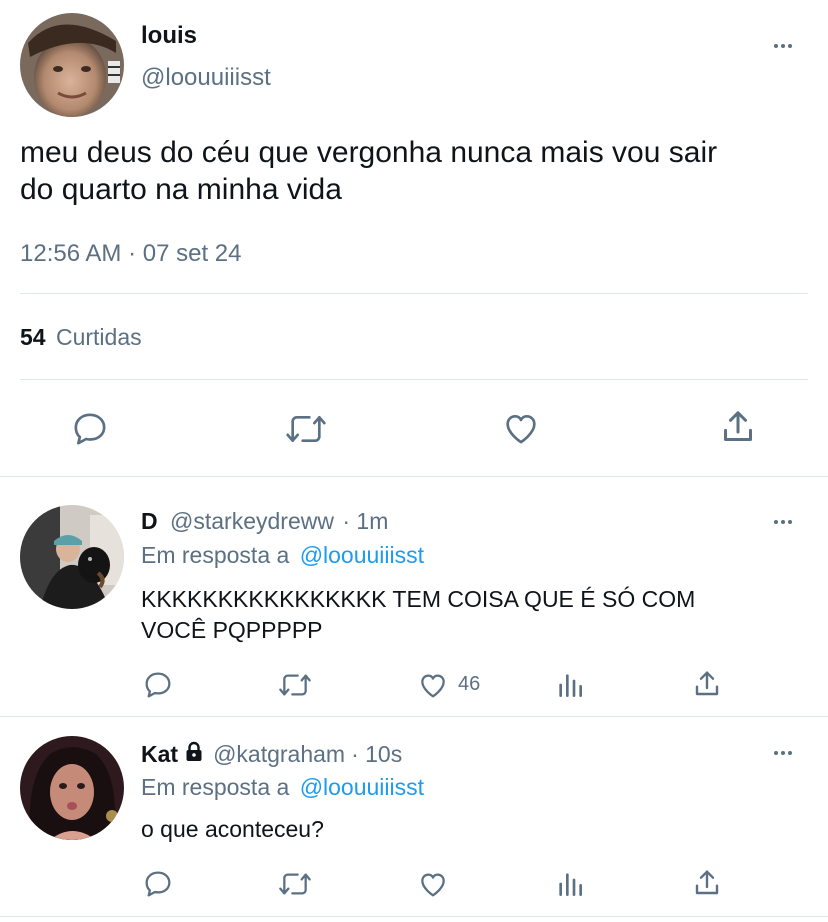 The width and height of the screenshot is (828, 922). I want to click on author-name: louis, so click(169, 36).